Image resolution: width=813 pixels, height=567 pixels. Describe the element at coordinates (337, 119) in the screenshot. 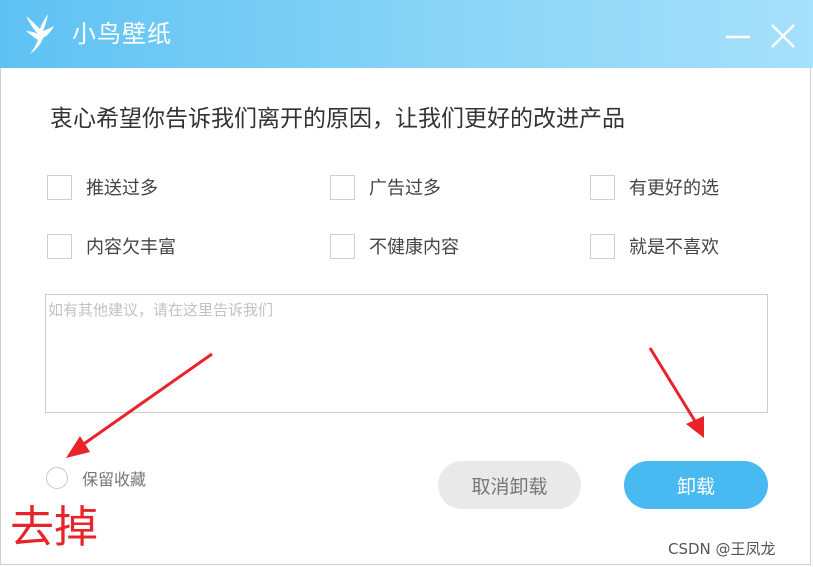

I see `survey-heading: 衷心希望你告诉我们离开的原因，让我们更好的改进产品` at that location.